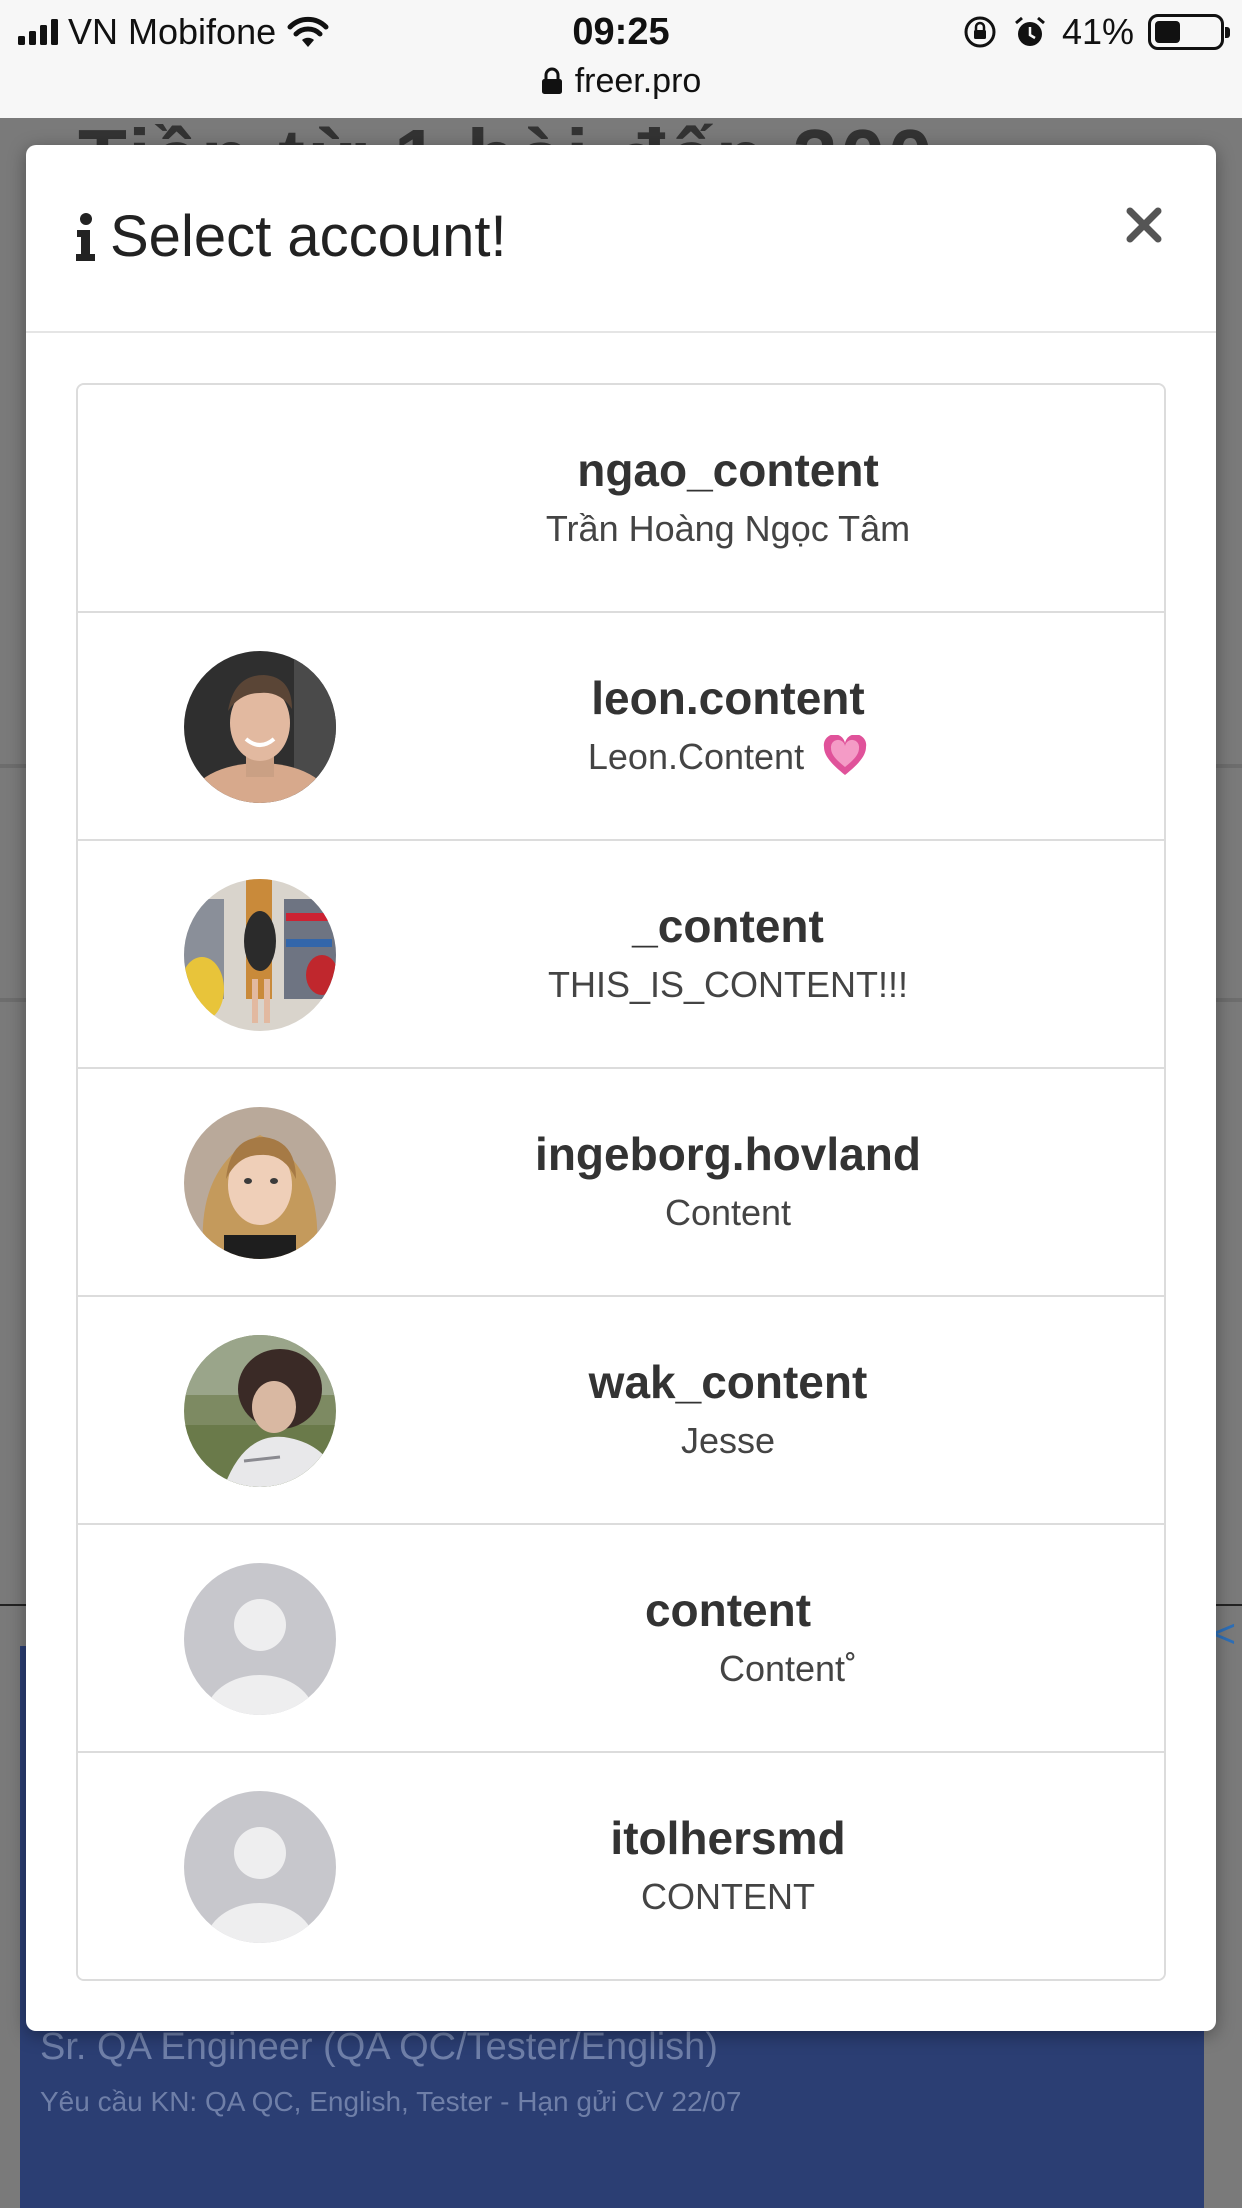  I want to click on ad-close-icon: <, so click(1224, 1634).